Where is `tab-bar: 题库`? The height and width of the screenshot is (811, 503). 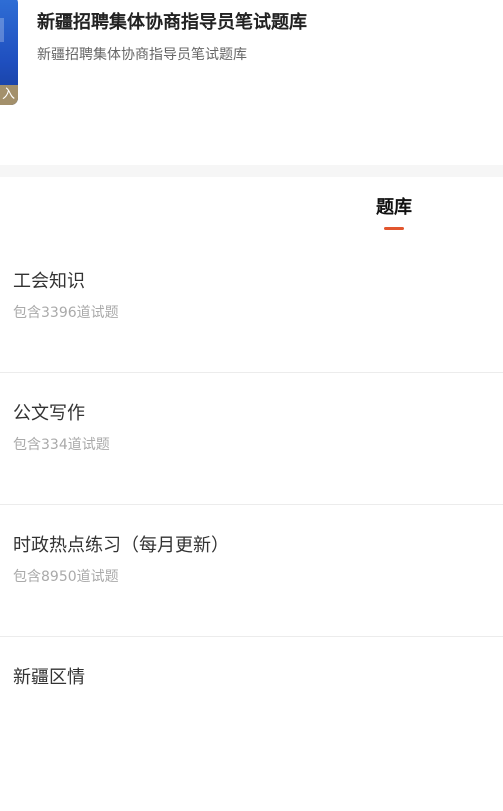
tab-bar: 题库 is located at coordinates (251, 209).